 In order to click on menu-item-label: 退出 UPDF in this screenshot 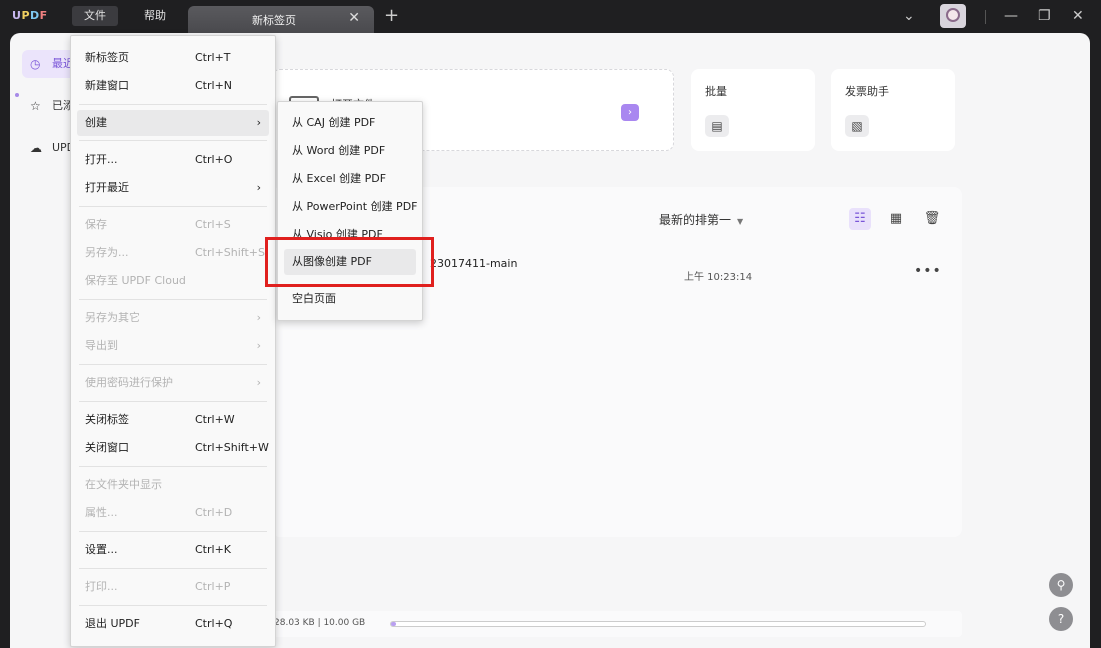, I will do `click(112, 623)`.